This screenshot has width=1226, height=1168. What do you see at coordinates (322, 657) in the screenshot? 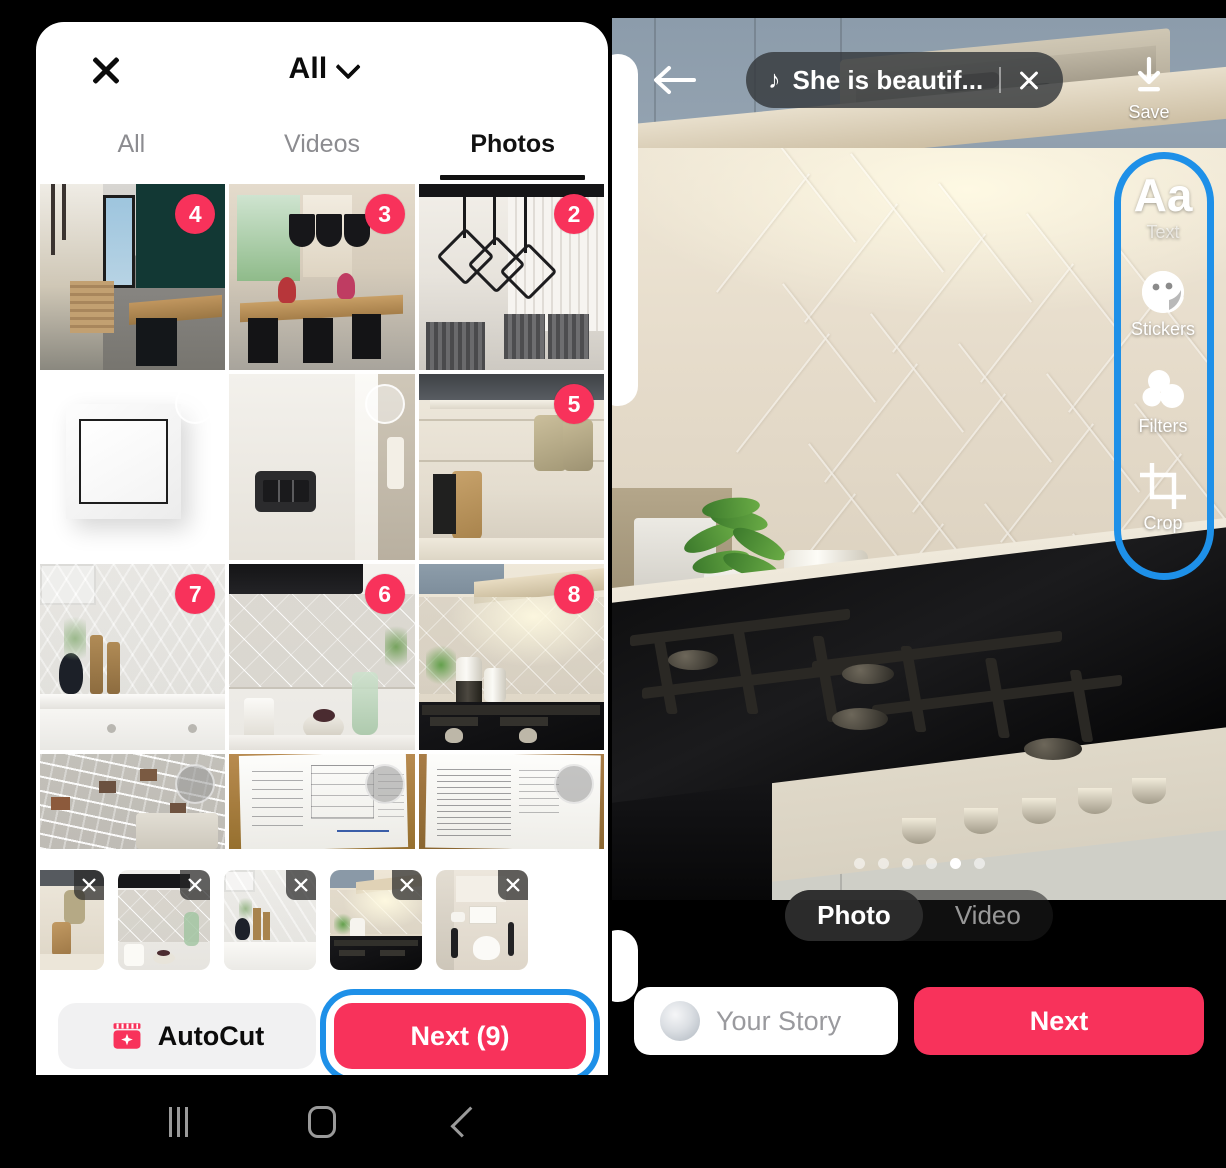
I see `grid-item-3d-diamond-tile-backsplash: 6` at bounding box center [322, 657].